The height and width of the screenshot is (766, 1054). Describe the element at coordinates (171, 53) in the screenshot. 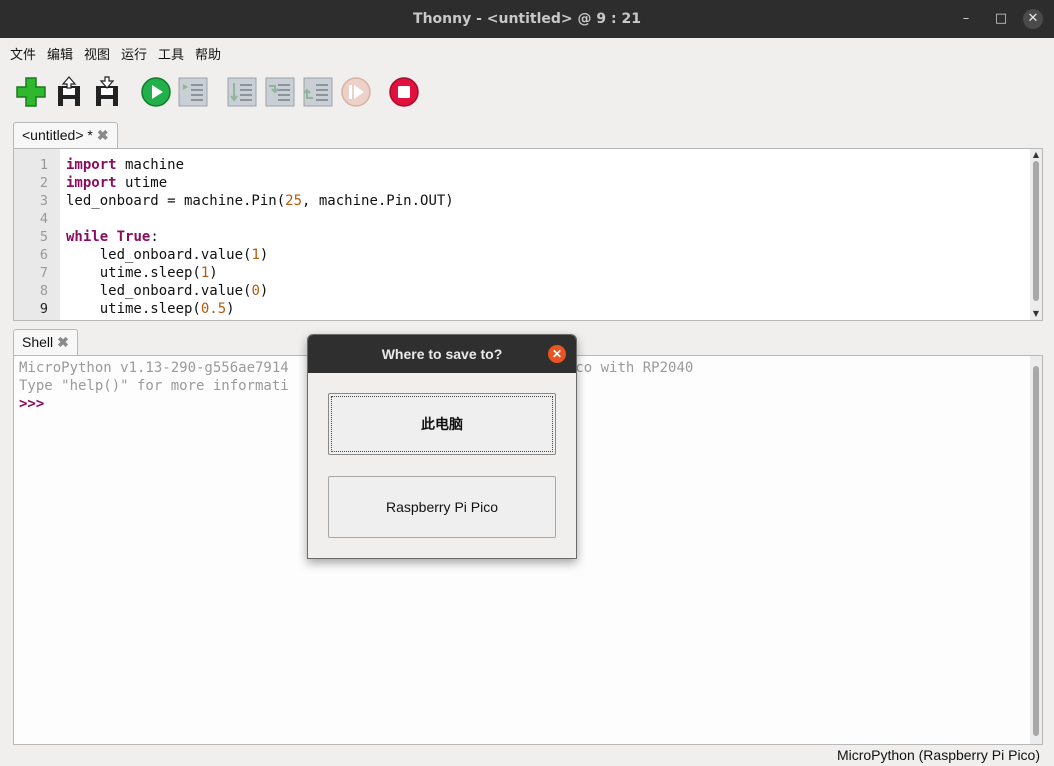

I see `menu-tools: 工具` at that location.